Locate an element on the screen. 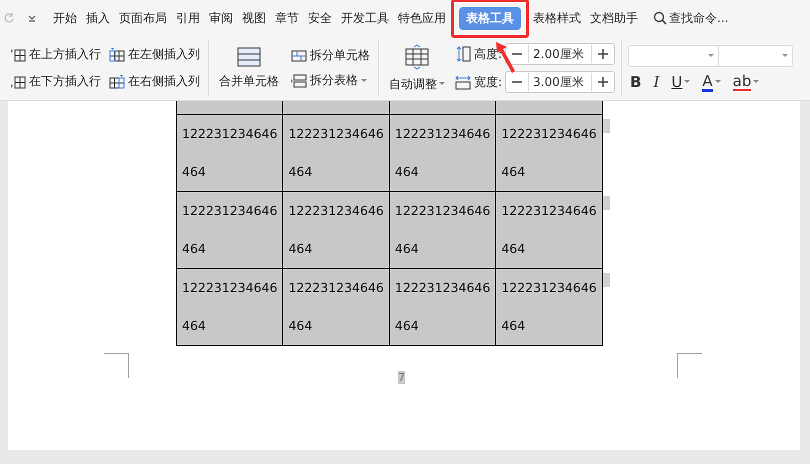  format-button: I is located at coordinates (656, 82).